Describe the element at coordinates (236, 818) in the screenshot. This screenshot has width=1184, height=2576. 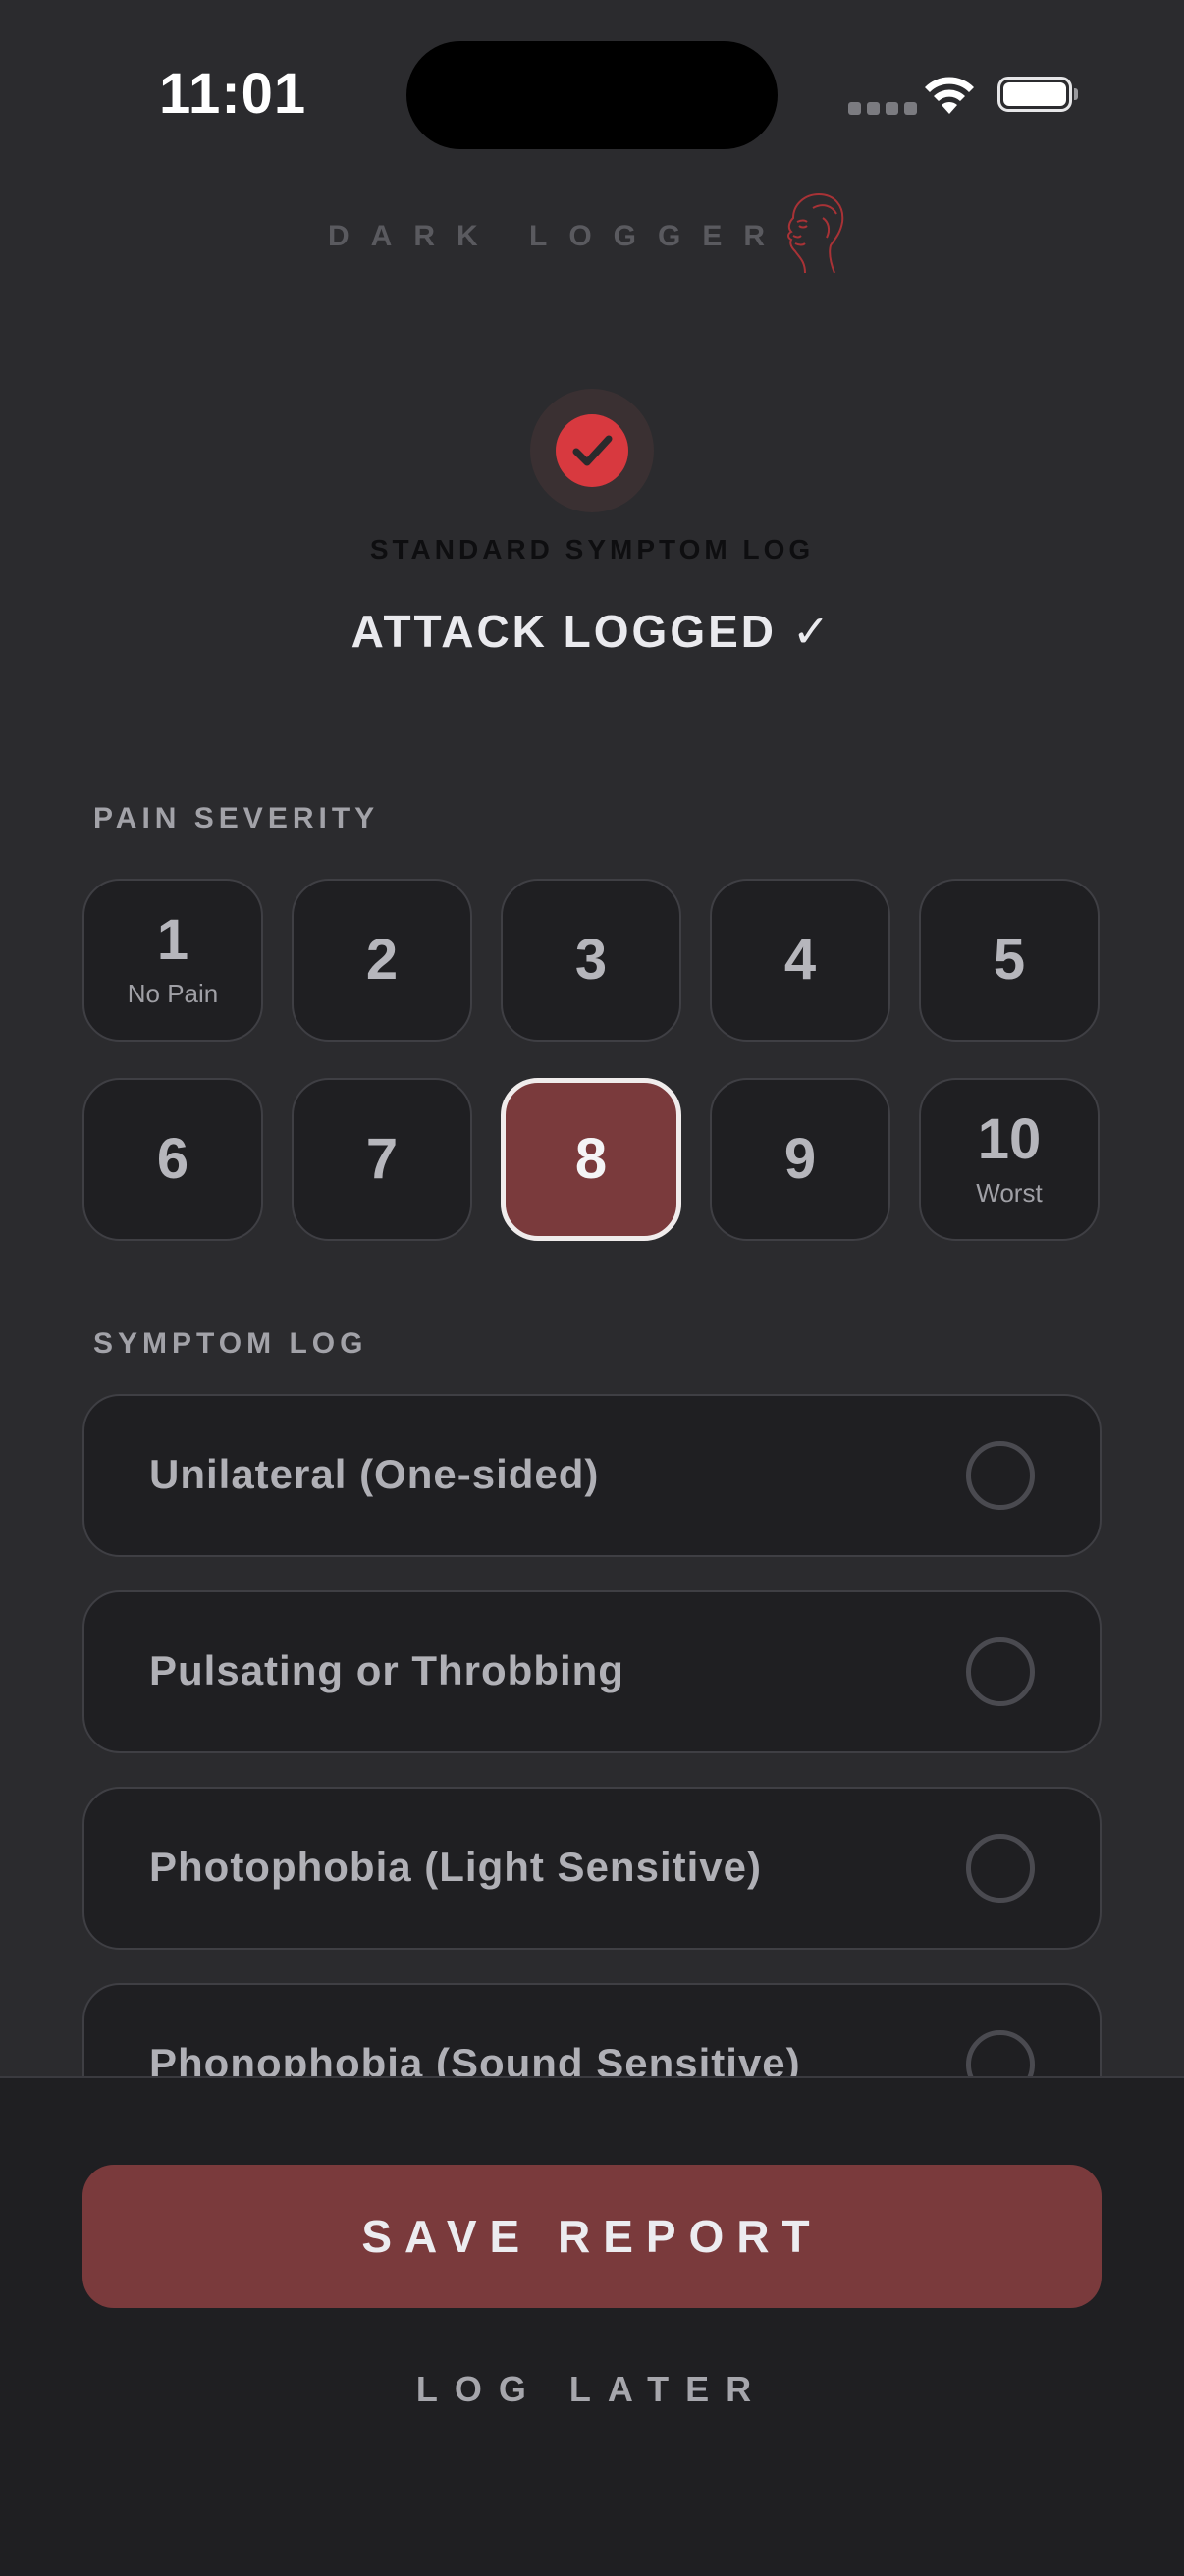
I see `pain-severity-label: PAIN SEVERITY` at that location.